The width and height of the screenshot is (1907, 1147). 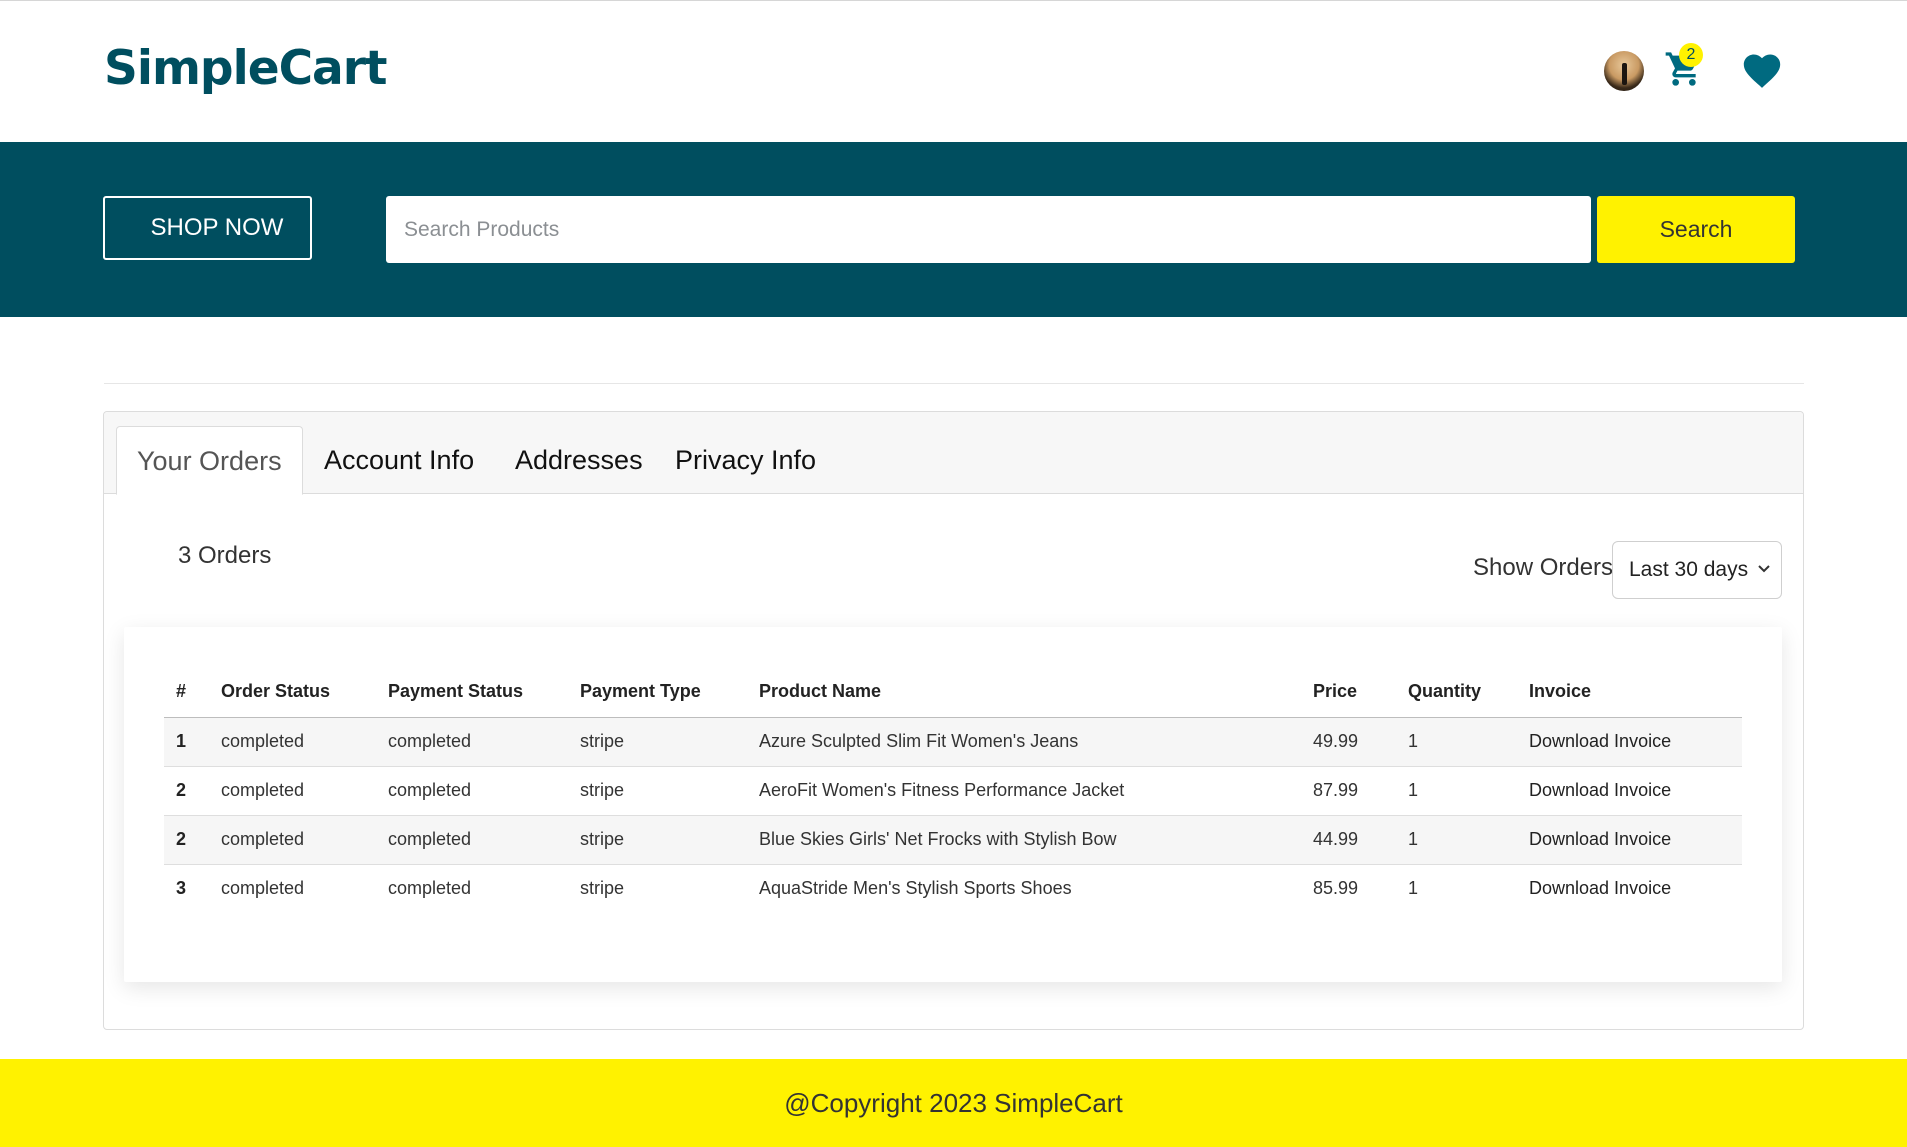 I want to click on column-header: Payment Status, so click(x=472, y=692).